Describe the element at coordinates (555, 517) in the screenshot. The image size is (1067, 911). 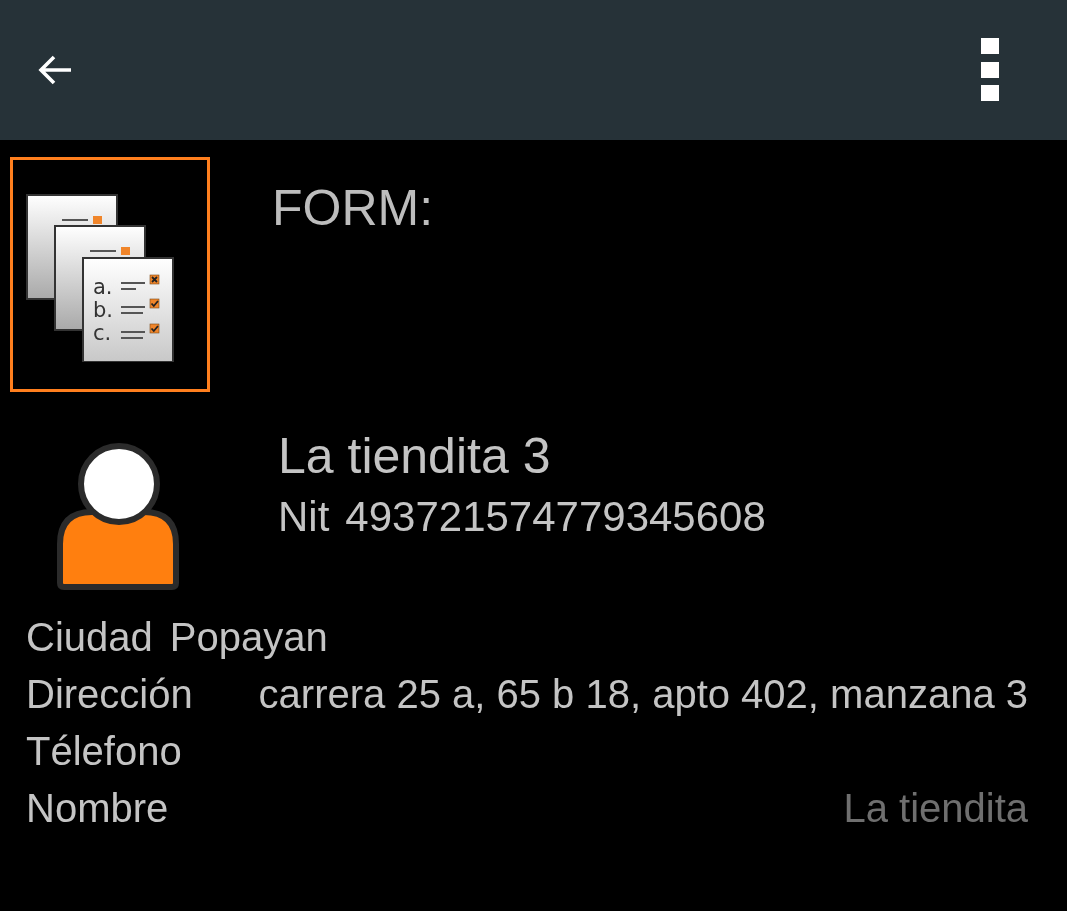
I see `id-value: 493721574779345608` at that location.